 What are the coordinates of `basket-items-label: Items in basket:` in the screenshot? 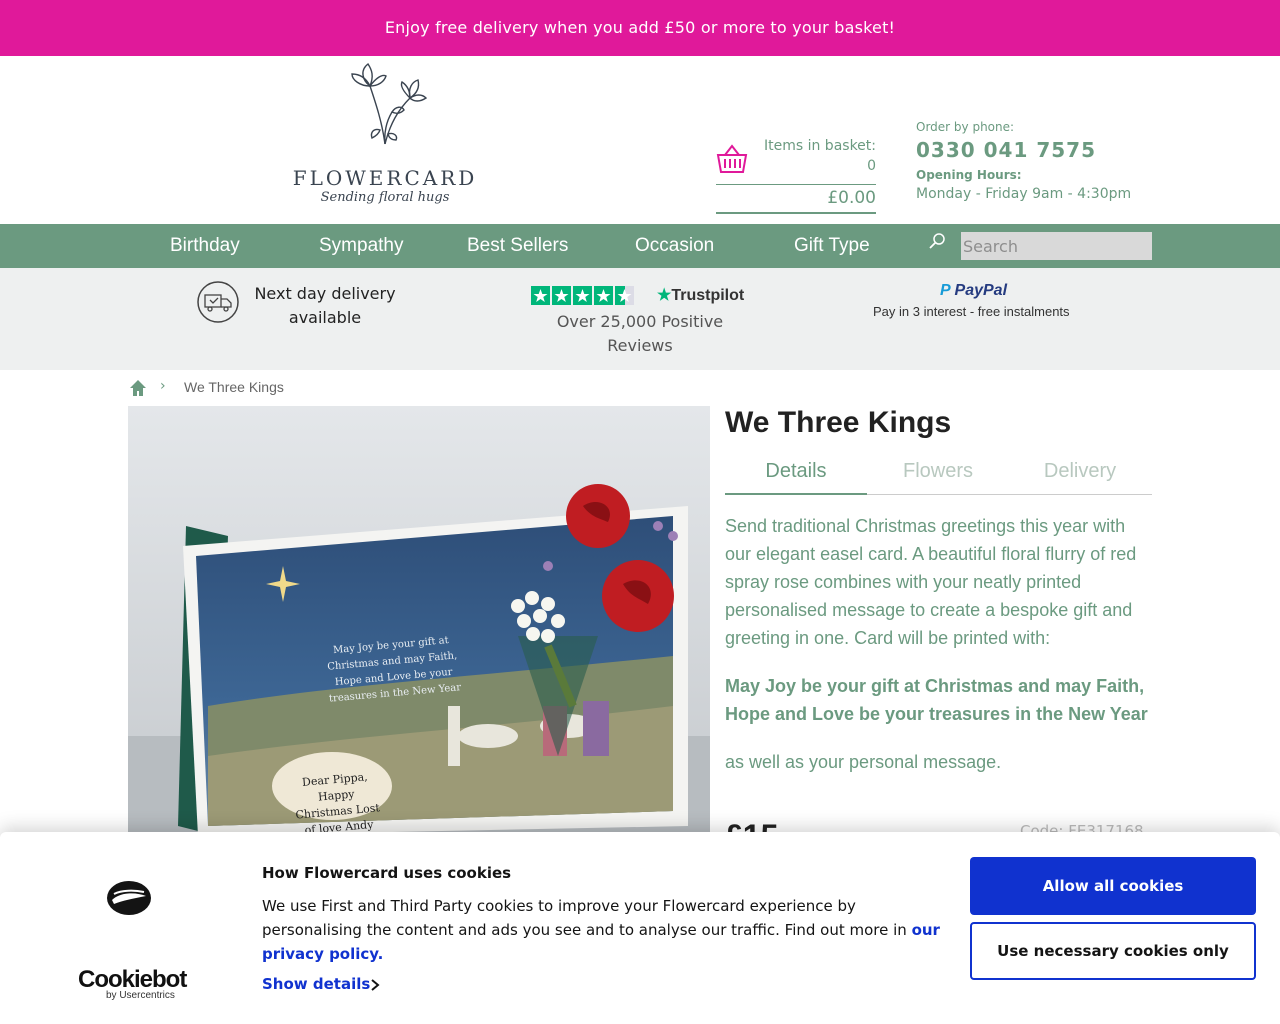 It's located at (819, 146).